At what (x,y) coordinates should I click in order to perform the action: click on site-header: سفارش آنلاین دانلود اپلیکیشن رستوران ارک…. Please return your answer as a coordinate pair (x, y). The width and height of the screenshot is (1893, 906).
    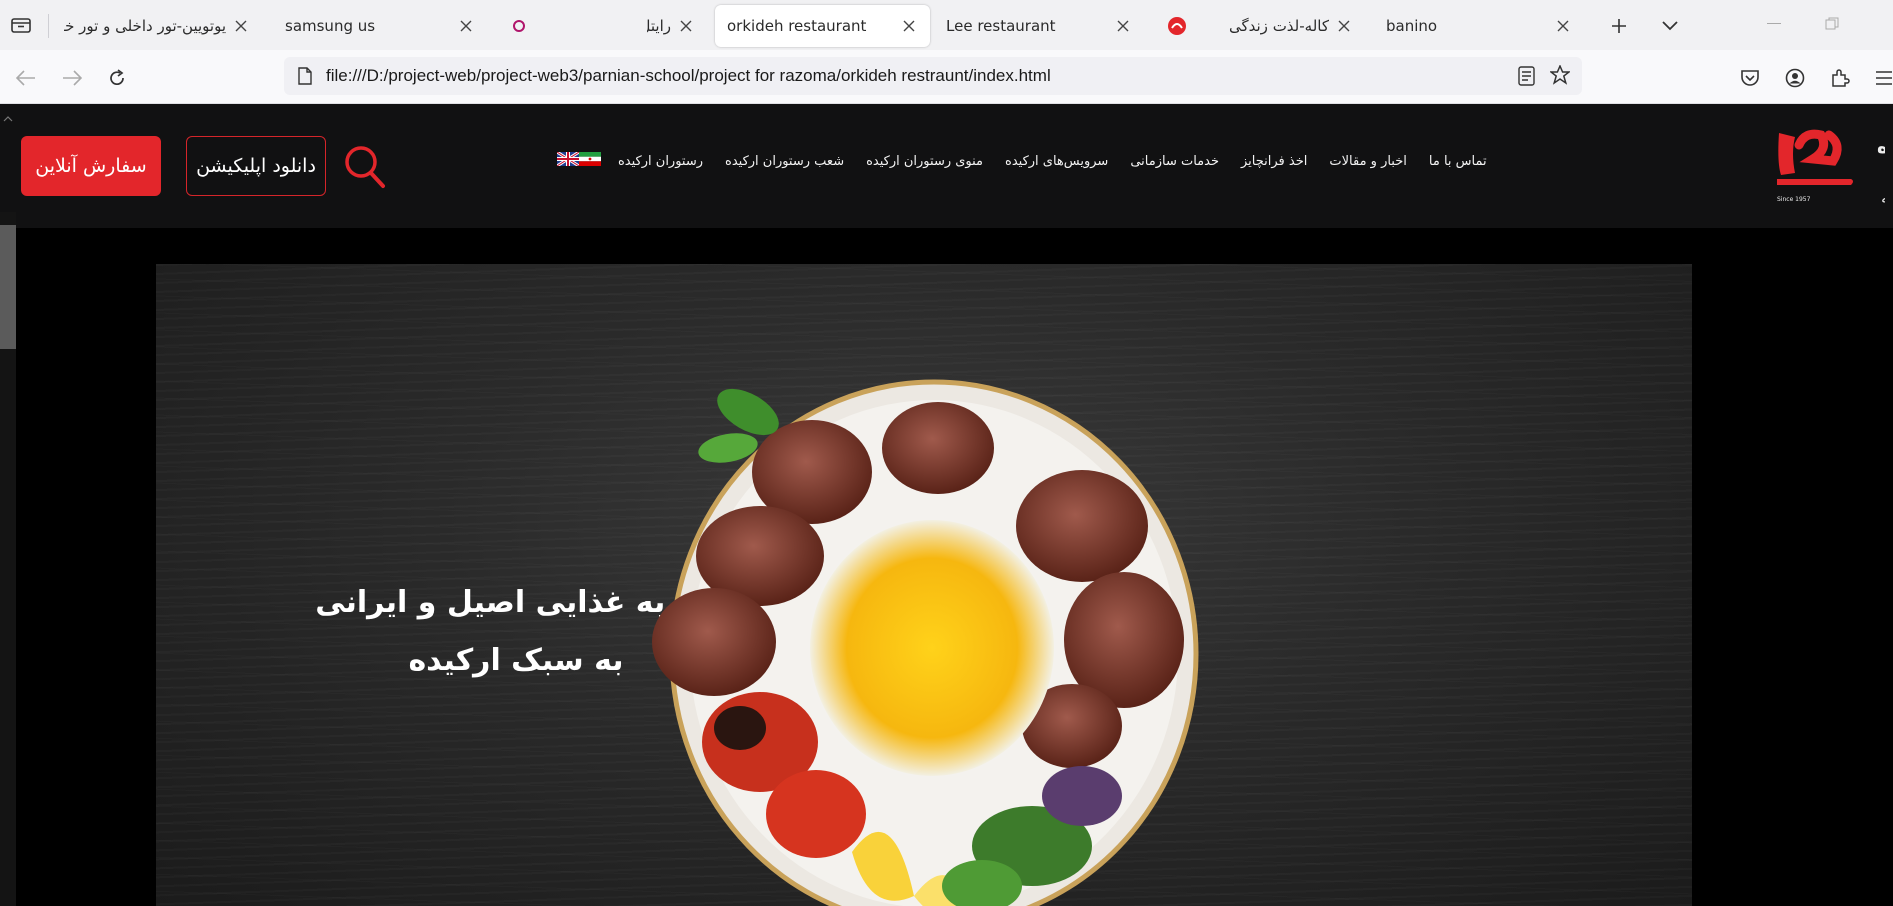
    Looking at the image, I should click on (946, 166).